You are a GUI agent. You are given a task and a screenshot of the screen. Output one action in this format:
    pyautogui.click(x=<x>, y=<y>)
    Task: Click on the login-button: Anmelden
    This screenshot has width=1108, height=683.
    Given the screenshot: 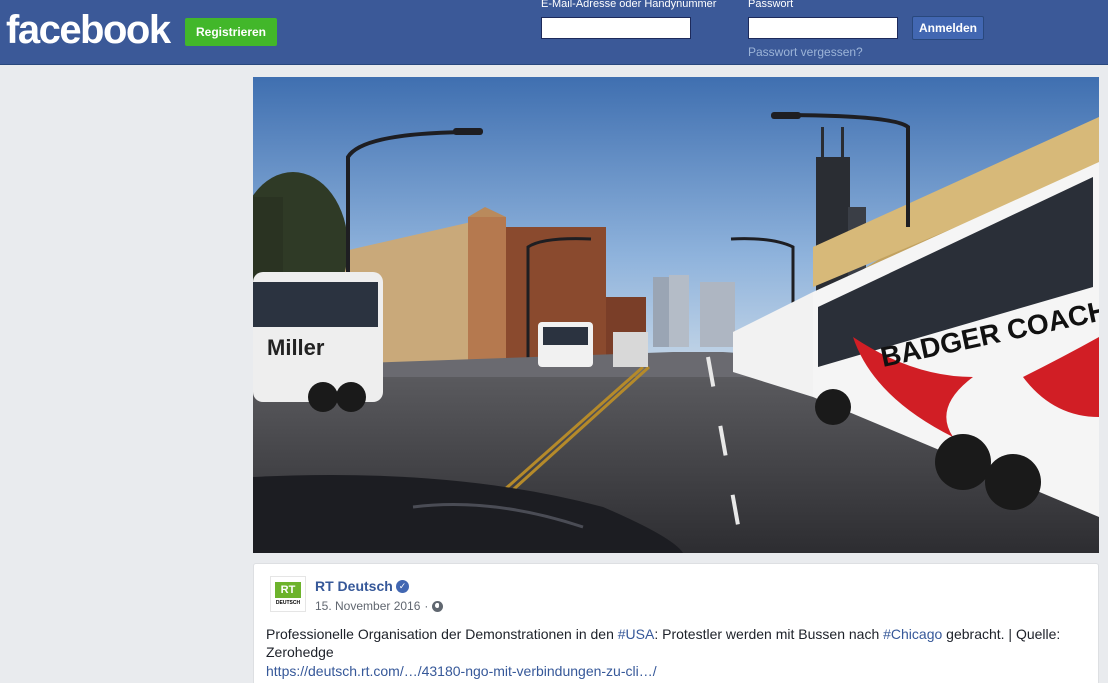 What is the action you would take?
    pyautogui.click(x=948, y=28)
    